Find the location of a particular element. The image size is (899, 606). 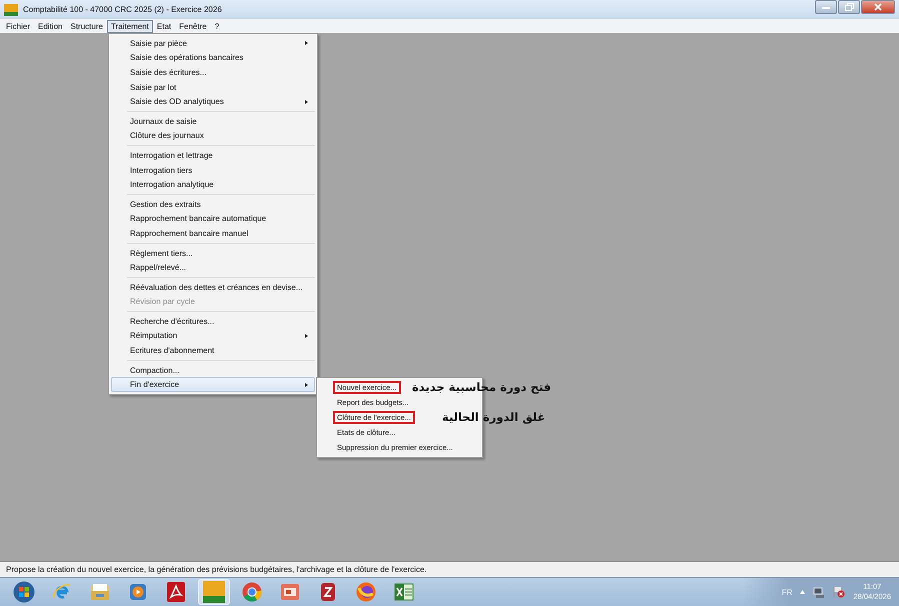

annotation-text: غلق الدورة الحالية is located at coordinates (494, 417).